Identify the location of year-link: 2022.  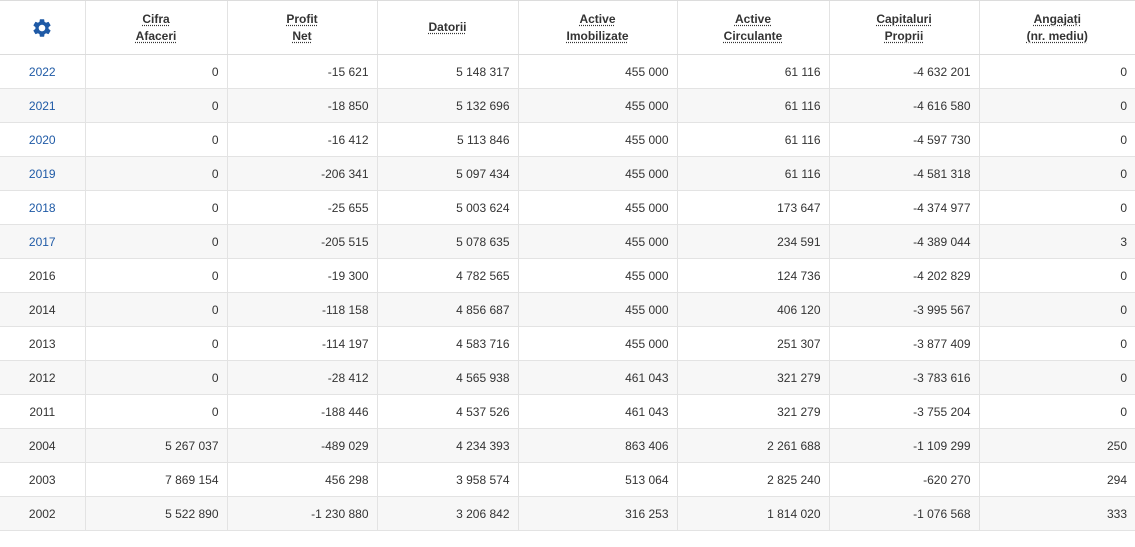
(42, 72).